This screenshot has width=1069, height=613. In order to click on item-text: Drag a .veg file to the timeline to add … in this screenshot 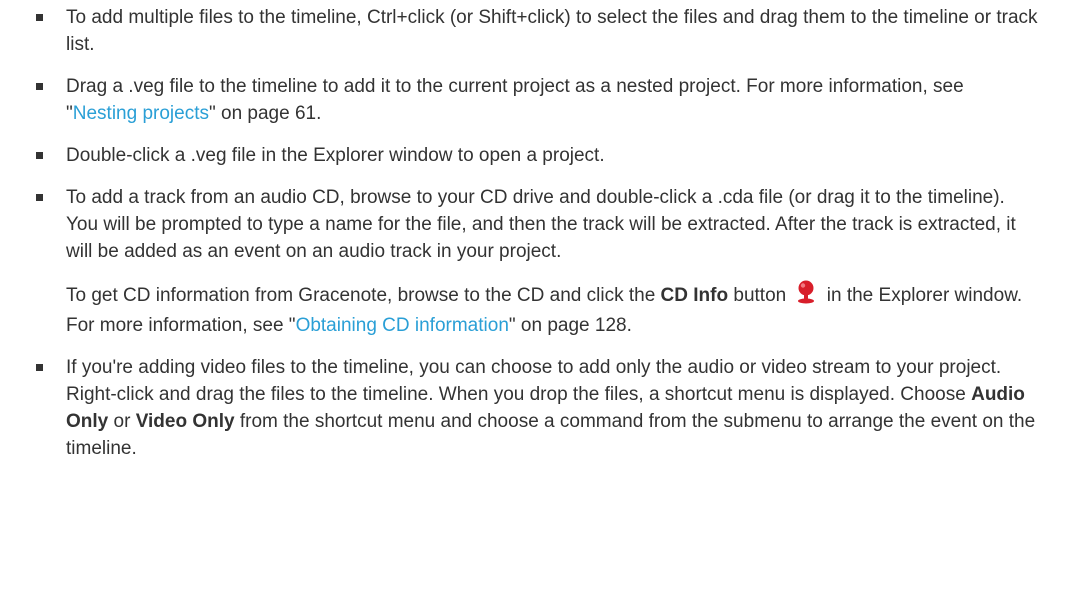, I will do `click(552, 100)`.